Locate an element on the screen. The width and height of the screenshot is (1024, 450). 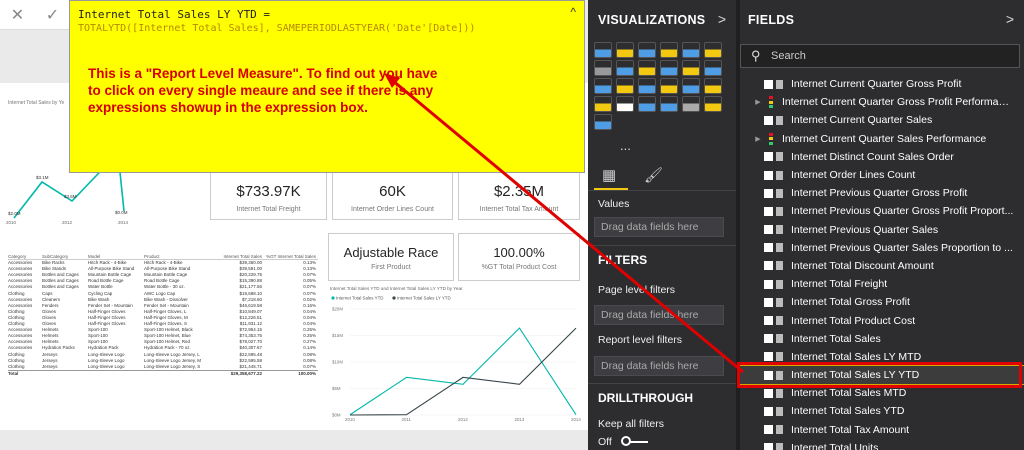
cancel-icon: ✕ is located at coordinates (17, 15).